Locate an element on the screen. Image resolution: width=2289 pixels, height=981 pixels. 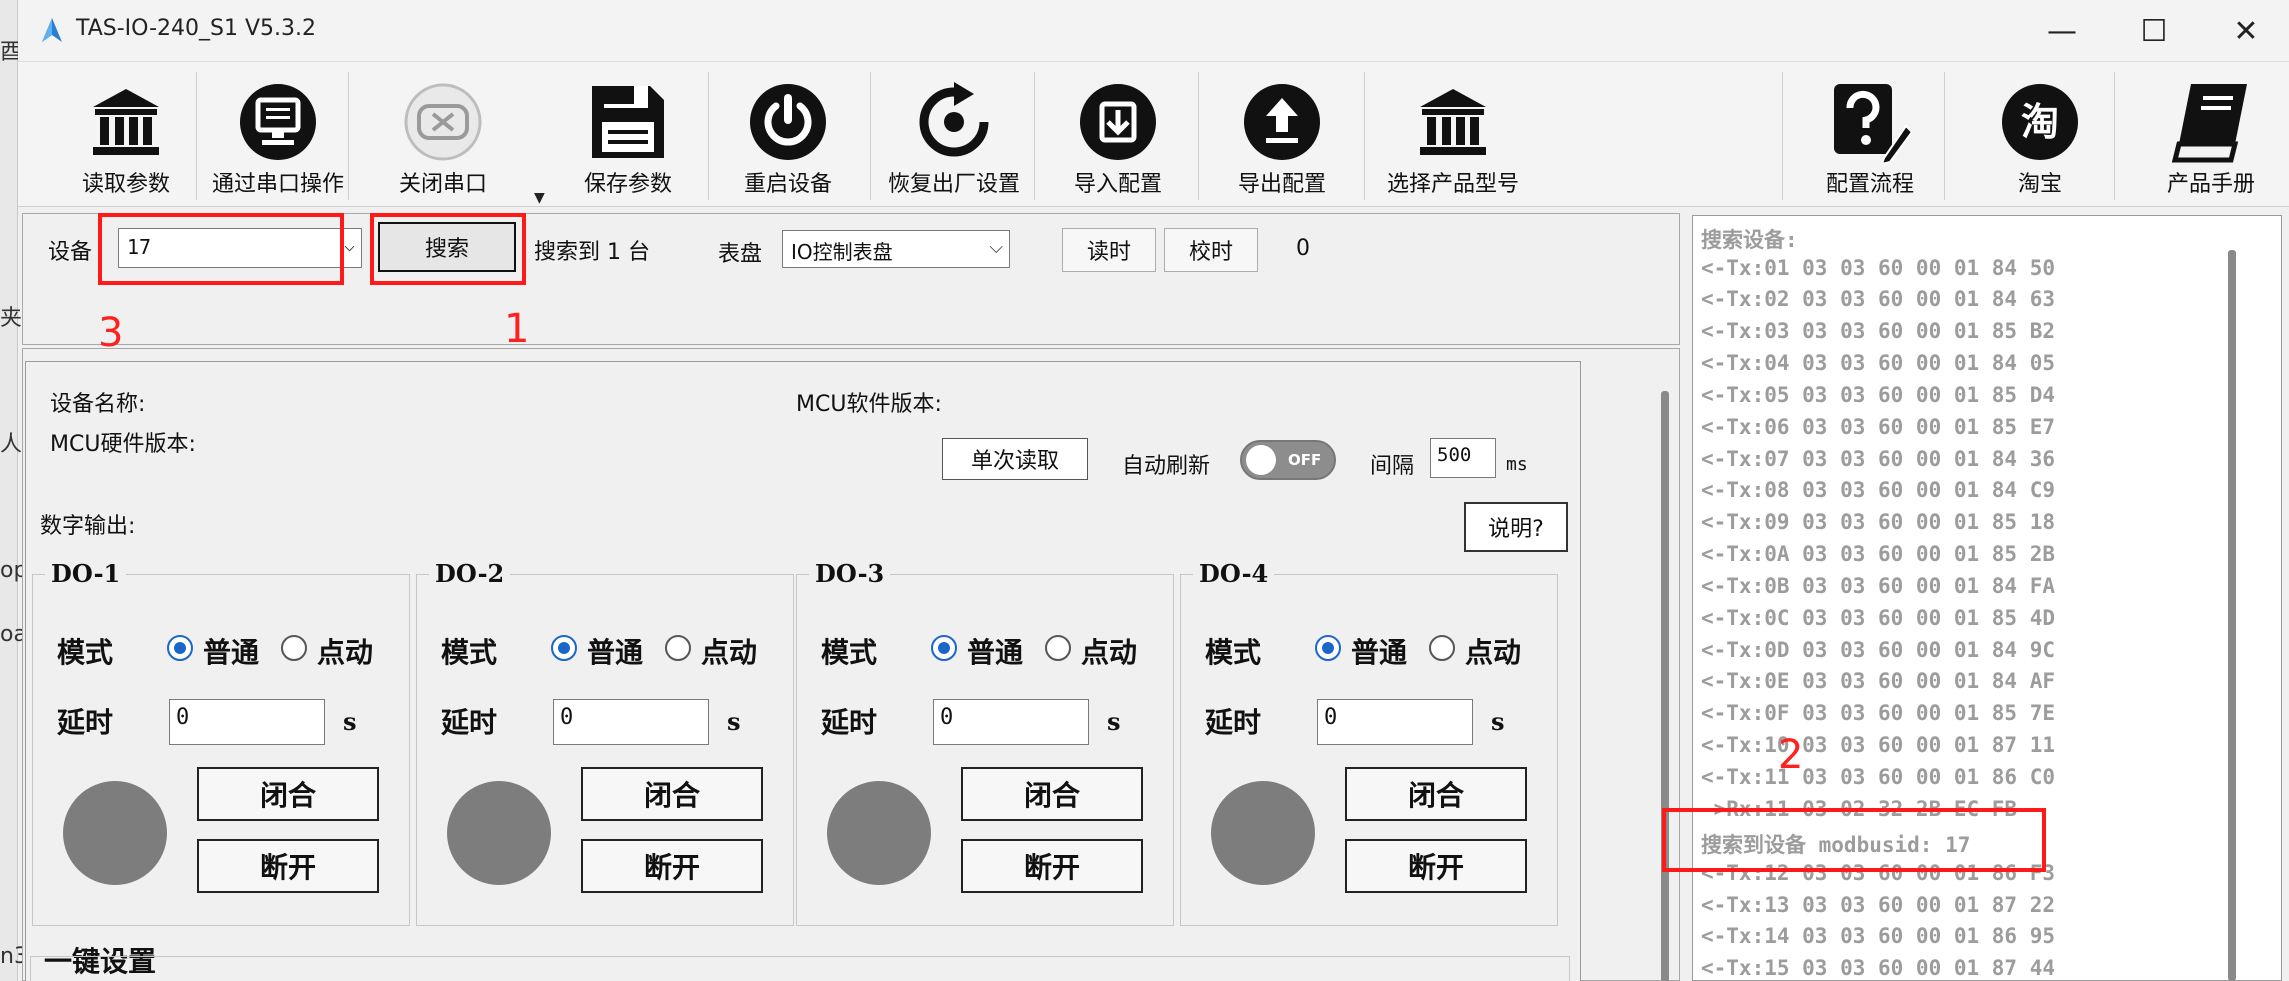
help-button: 说明? is located at coordinates (1516, 527).